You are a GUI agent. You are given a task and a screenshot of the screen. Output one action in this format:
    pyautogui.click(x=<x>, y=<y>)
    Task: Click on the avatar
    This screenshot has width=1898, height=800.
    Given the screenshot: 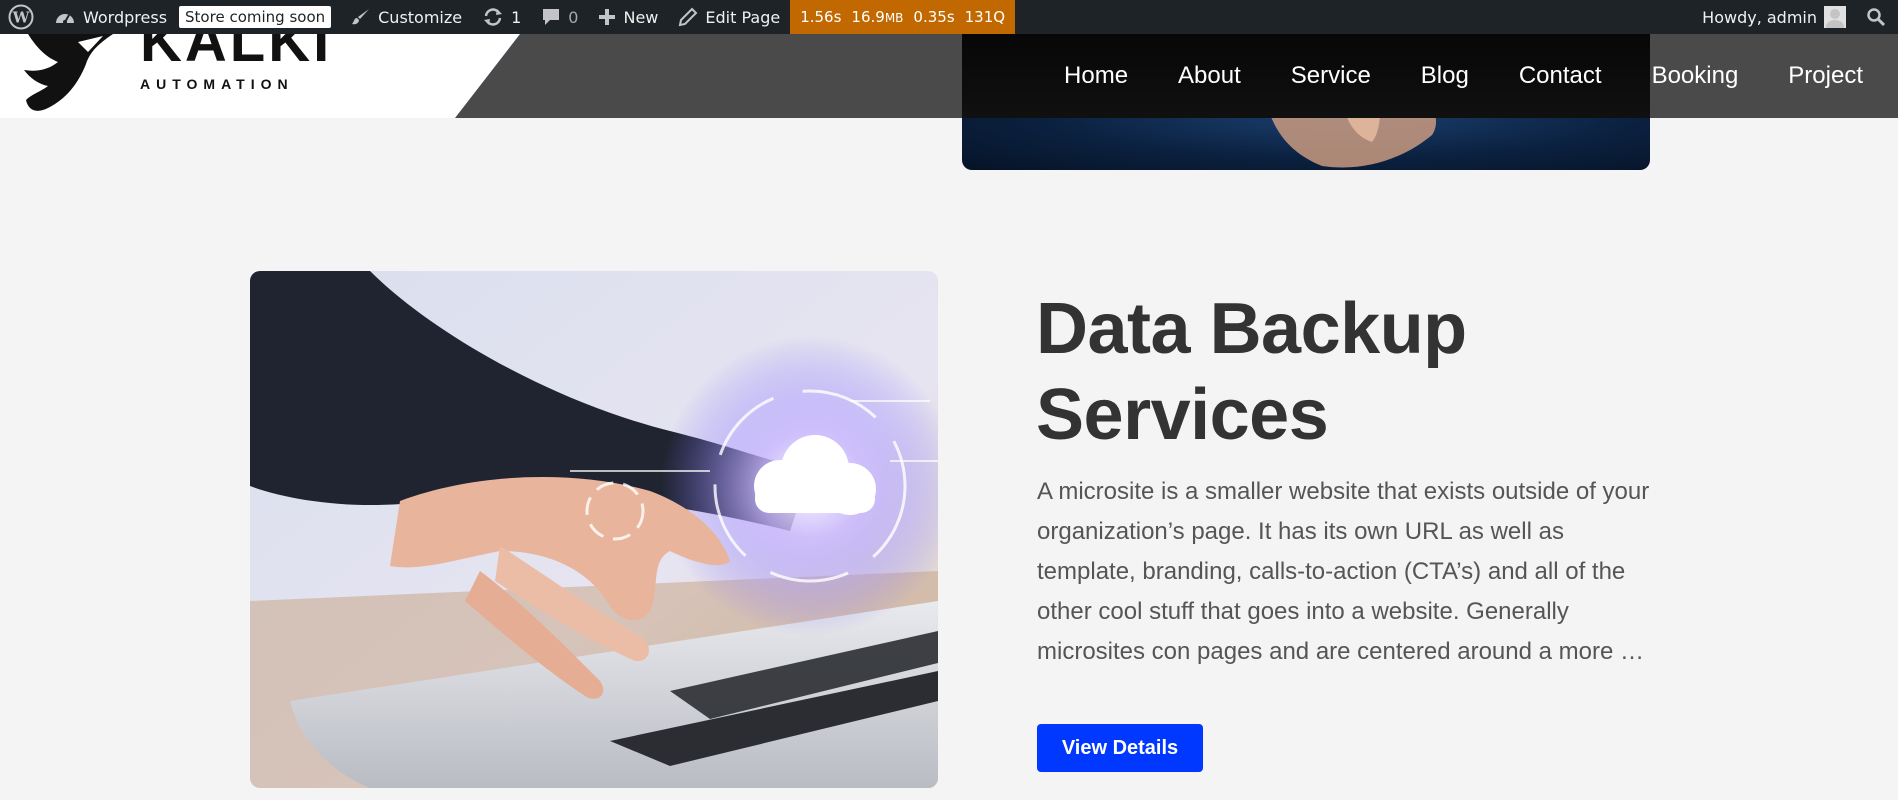 What is the action you would take?
    pyautogui.click(x=1835, y=17)
    